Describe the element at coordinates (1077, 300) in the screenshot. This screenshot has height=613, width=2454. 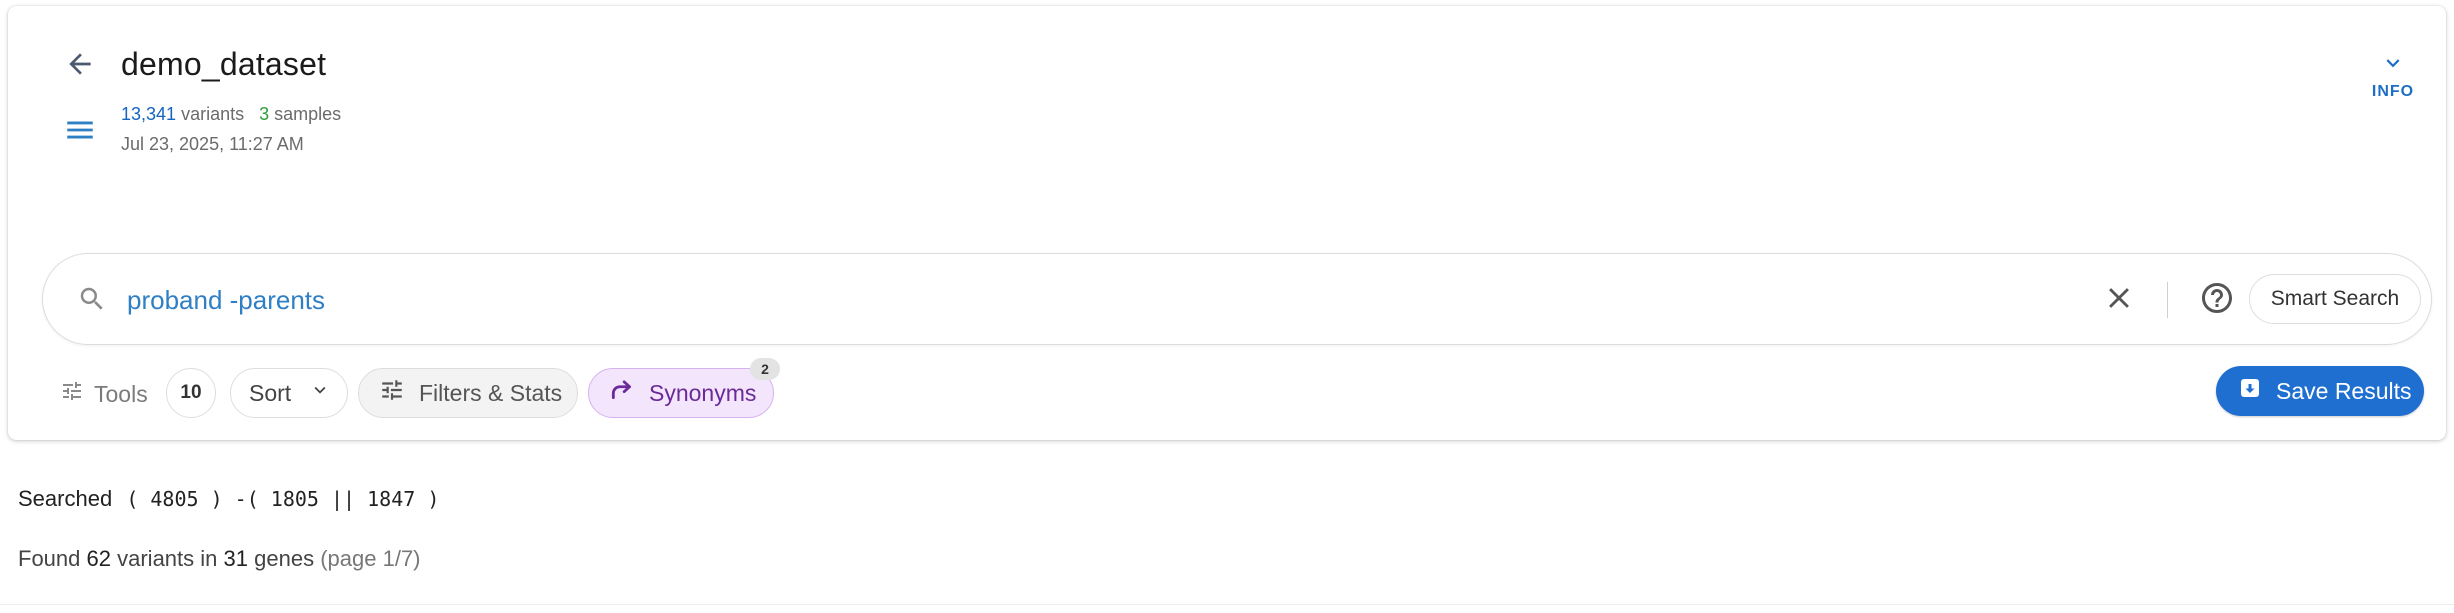
I see `search-input` at that location.